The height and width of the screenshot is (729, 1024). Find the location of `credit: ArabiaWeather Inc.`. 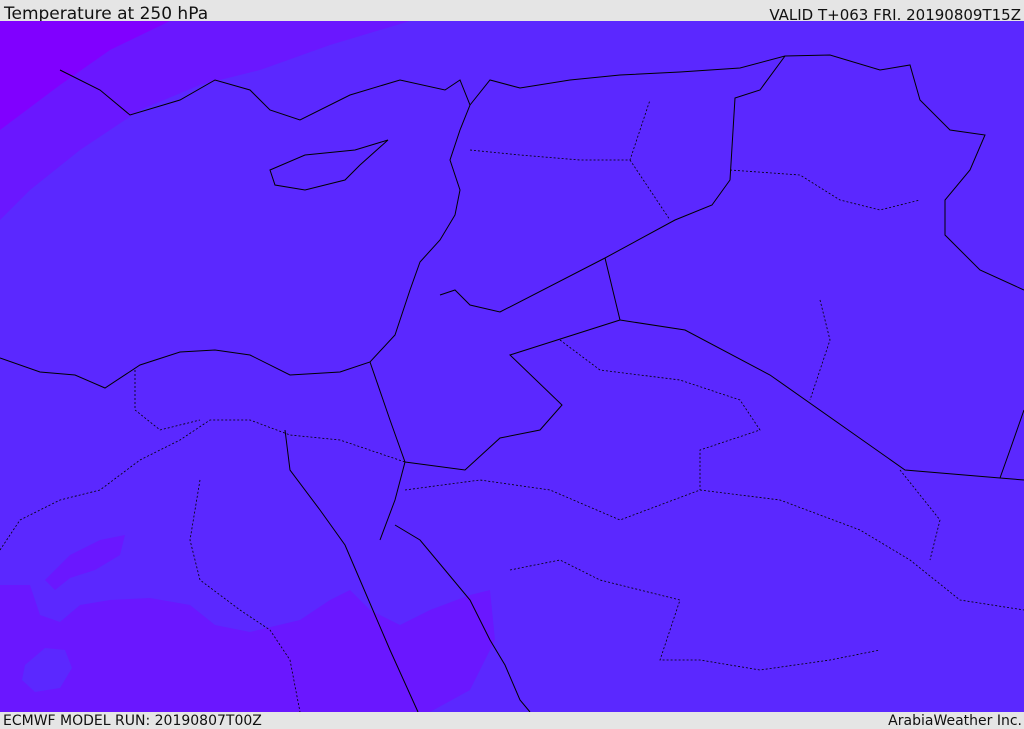

credit: ArabiaWeather Inc. is located at coordinates (955, 721).